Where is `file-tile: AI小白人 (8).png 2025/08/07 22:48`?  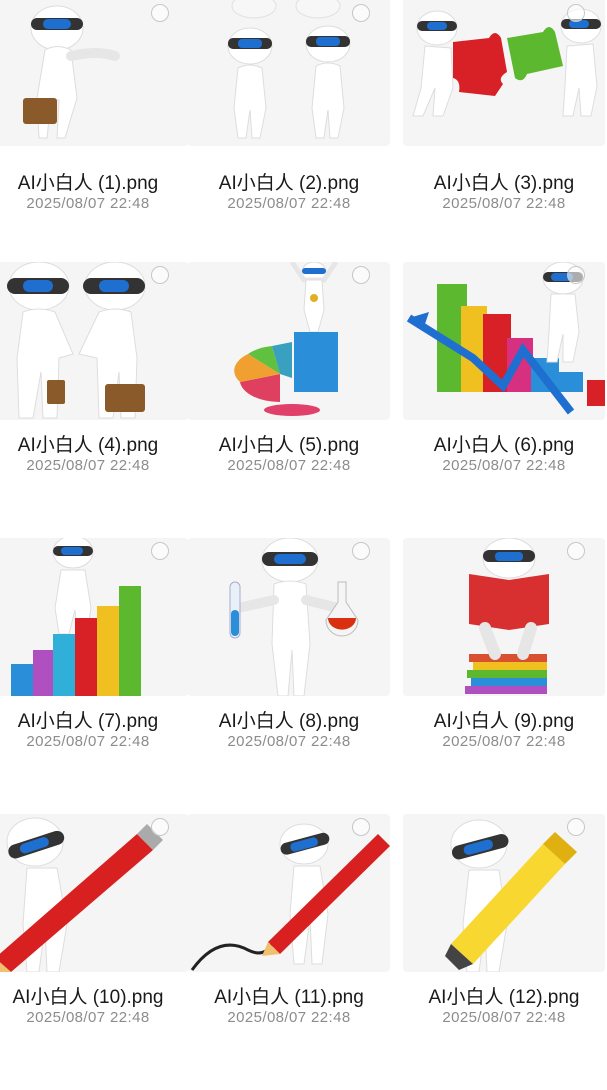
file-tile: AI小白人 (8).png 2025/08/07 22:48 is located at coordinates (289, 676).